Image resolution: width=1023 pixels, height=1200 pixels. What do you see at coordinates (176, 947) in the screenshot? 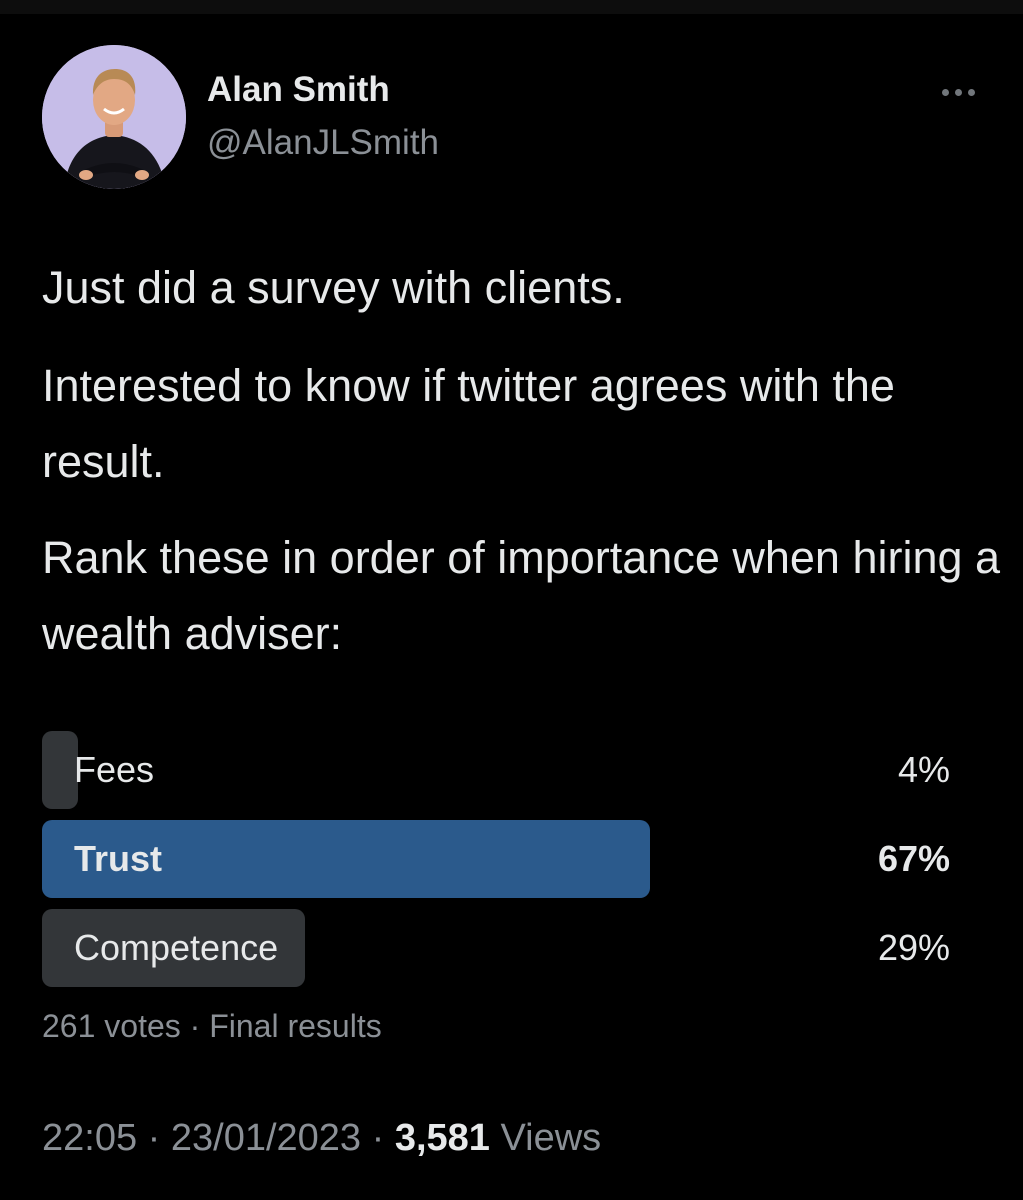
I see `poll-option-label: Competence` at bounding box center [176, 947].